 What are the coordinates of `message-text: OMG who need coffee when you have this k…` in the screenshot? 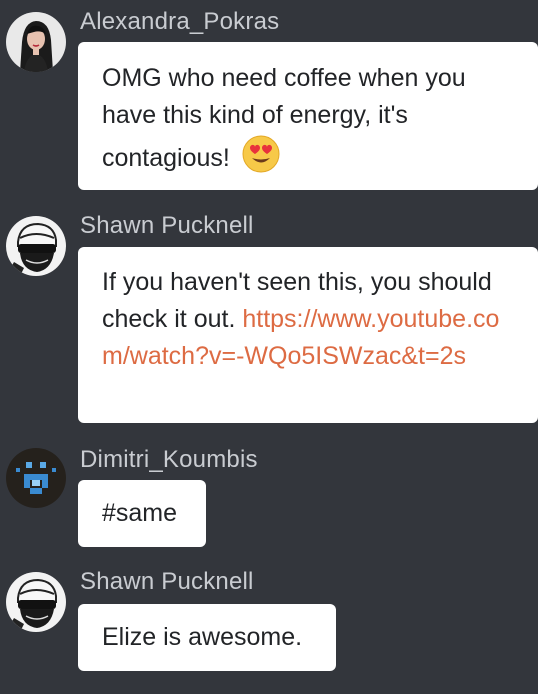 It's located at (284, 118).